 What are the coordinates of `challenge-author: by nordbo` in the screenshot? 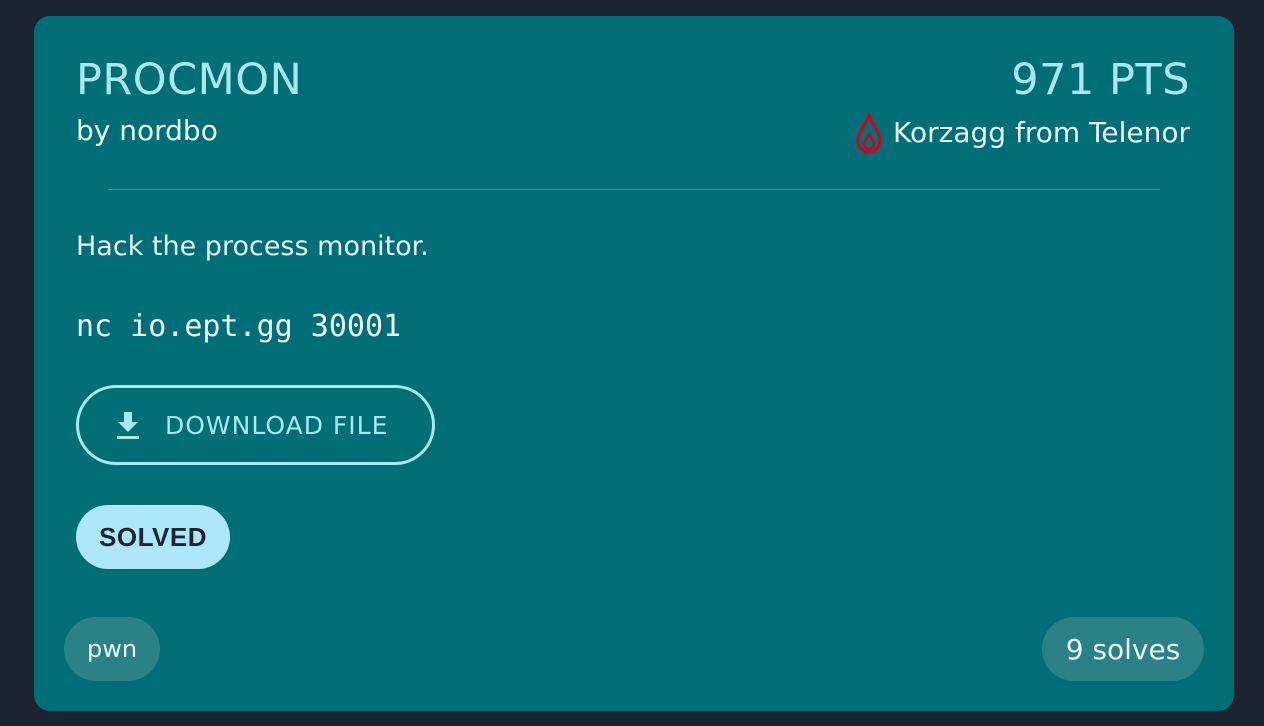 It's located at (147, 130).